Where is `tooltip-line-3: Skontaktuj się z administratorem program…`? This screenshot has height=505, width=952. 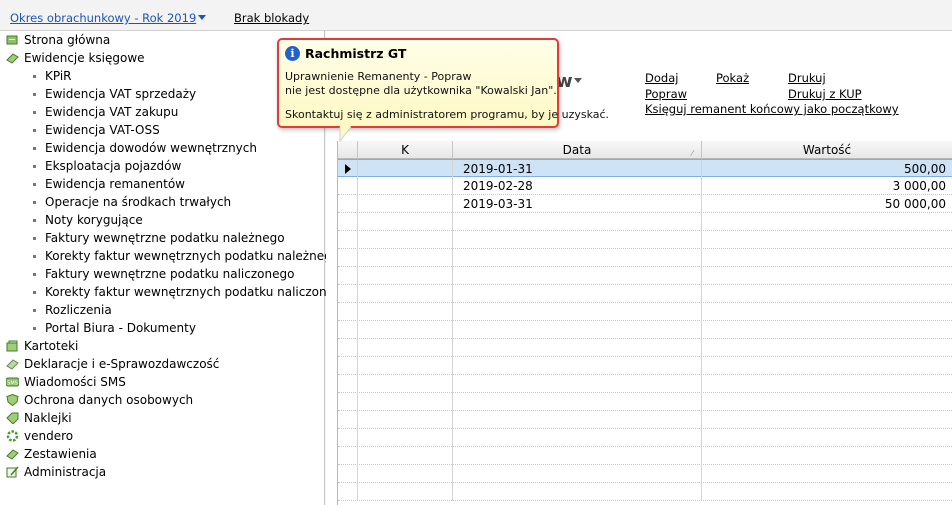 tooltip-line-3: Skontaktuj się z administratorem program… is located at coordinates (447, 114).